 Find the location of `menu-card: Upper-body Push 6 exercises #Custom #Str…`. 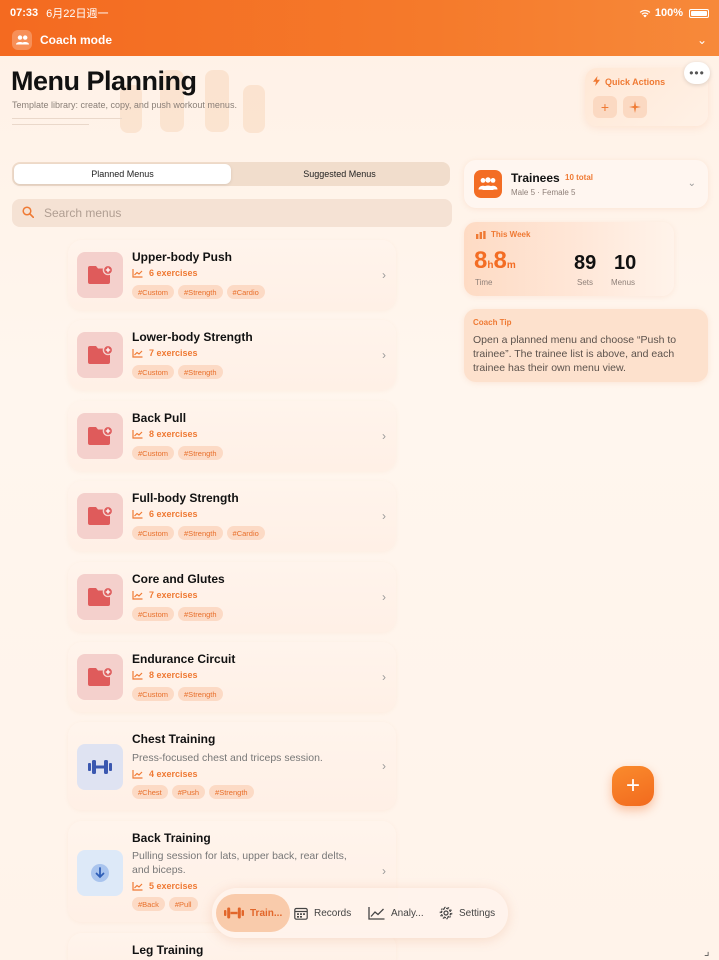

menu-card: Upper-body Push 6 exercises #Custom #Str… is located at coordinates (232, 275).